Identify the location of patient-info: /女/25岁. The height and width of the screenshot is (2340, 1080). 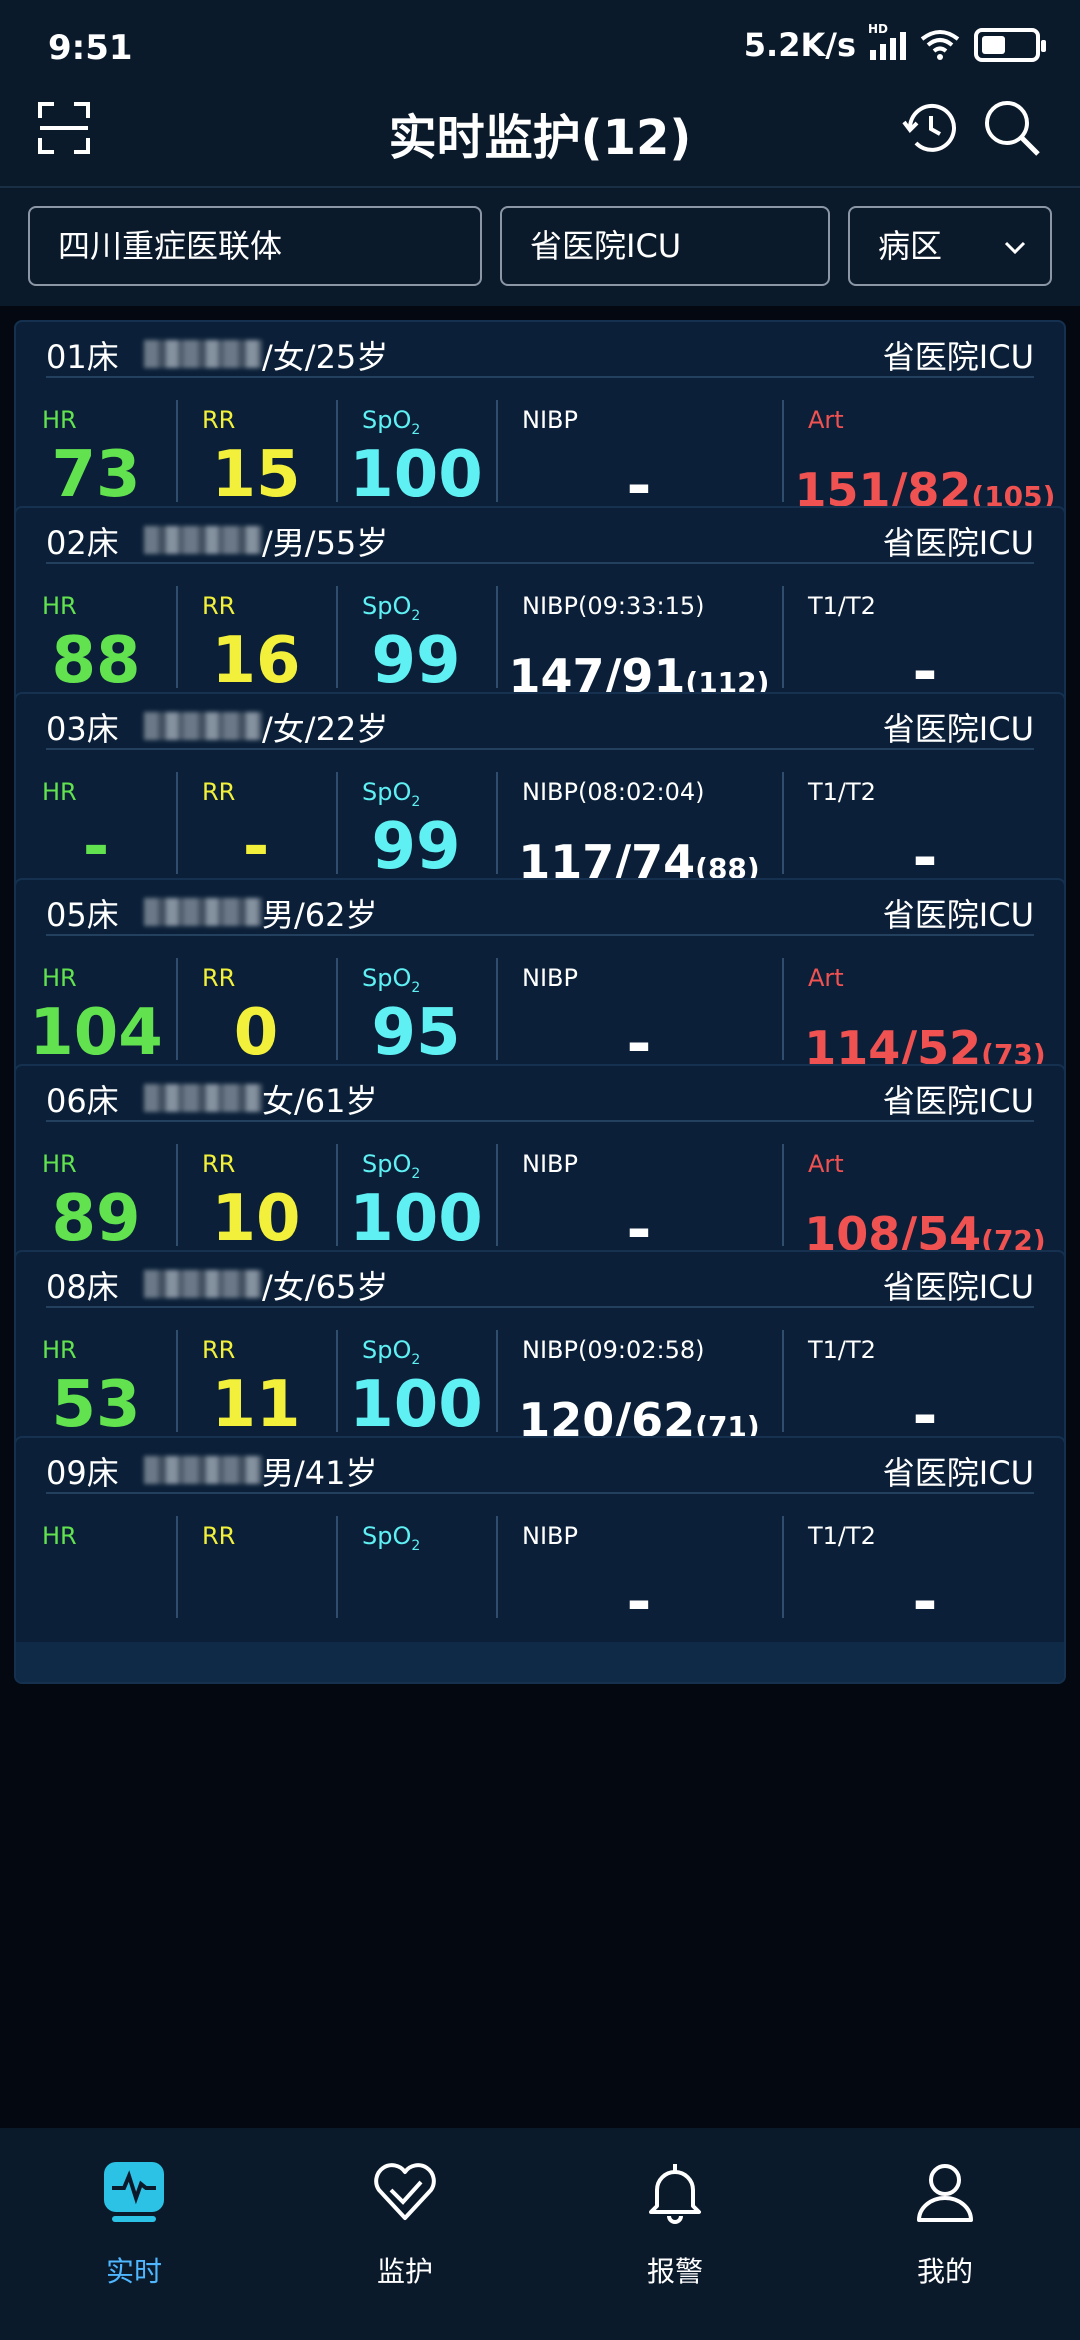
(325, 357).